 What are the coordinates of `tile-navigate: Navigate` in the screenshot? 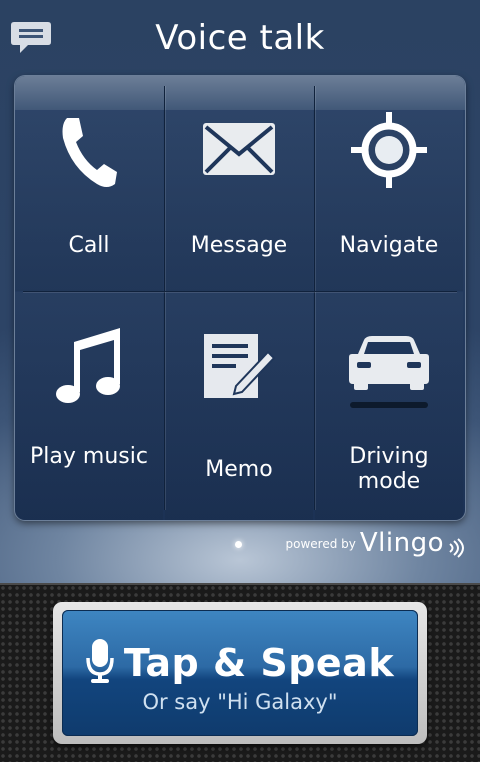 It's located at (389, 200).